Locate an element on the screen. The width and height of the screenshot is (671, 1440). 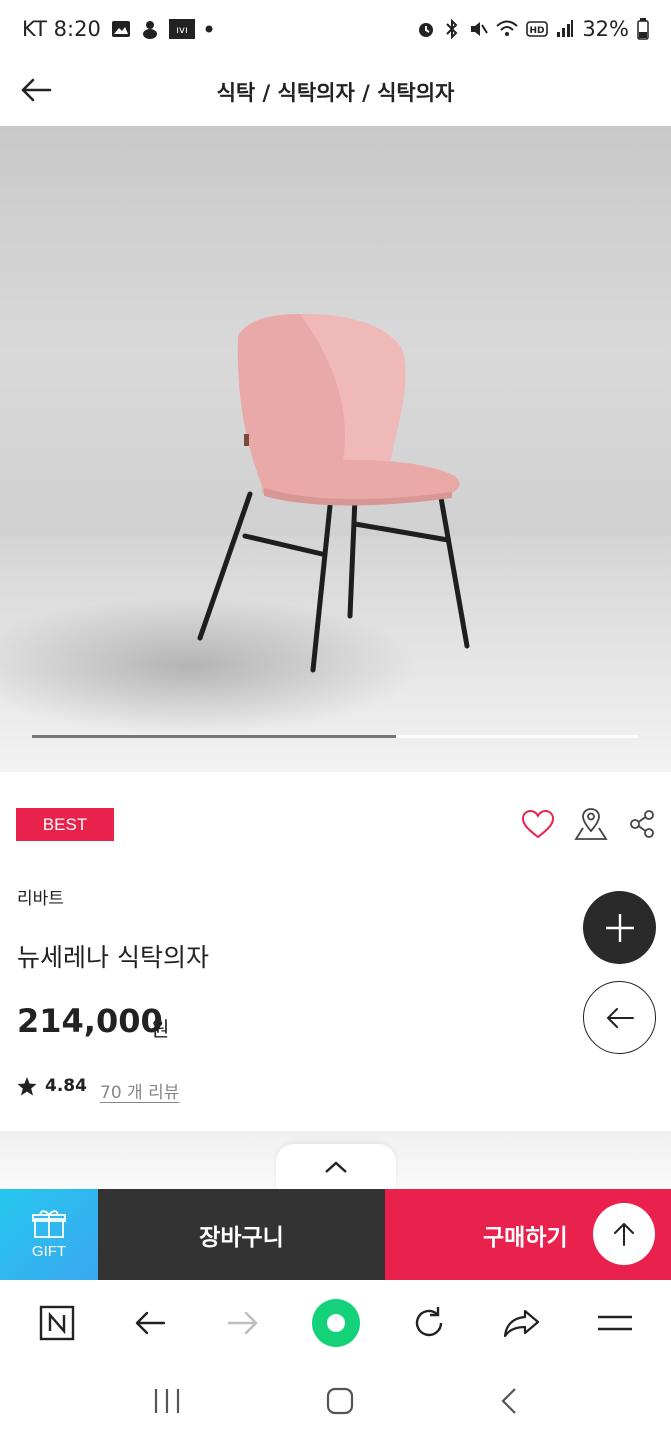
back-button is located at coordinates (36, 90).